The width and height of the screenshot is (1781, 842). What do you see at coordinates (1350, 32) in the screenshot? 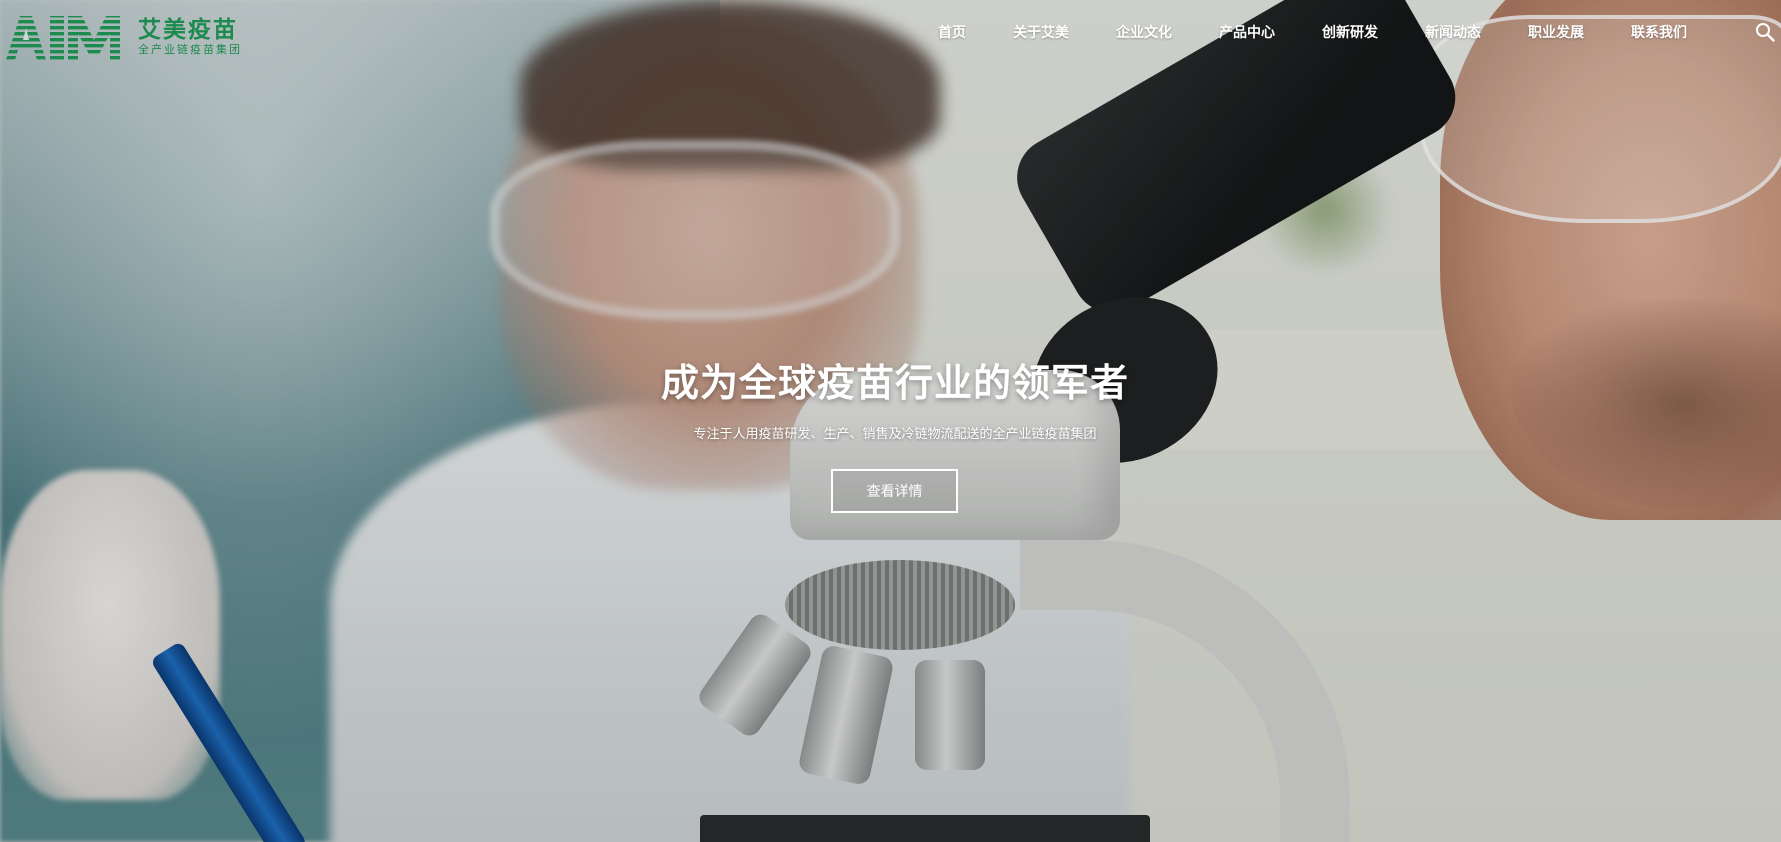
I see `nav-item-research: 创新研发` at bounding box center [1350, 32].